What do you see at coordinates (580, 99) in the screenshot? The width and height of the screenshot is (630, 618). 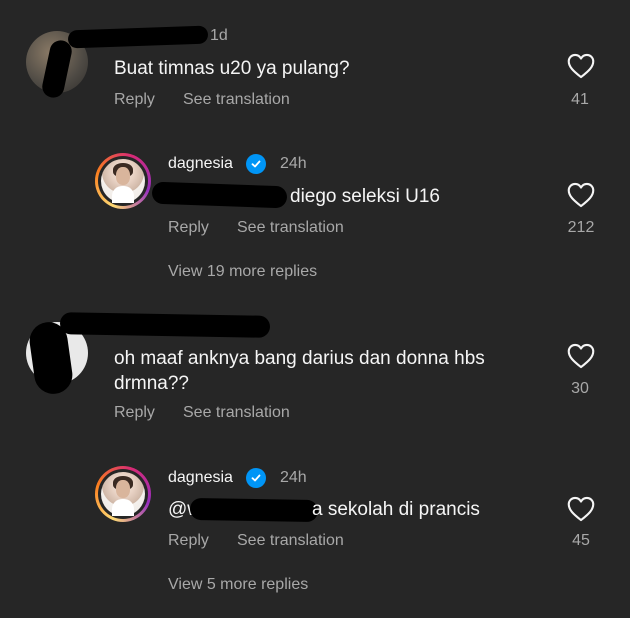 I see `like-count: 41` at bounding box center [580, 99].